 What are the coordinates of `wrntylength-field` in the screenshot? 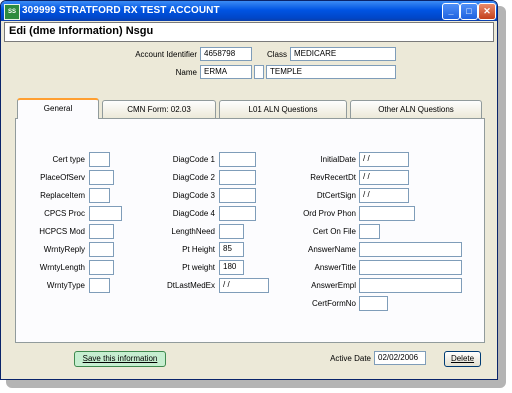 It's located at (101, 267).